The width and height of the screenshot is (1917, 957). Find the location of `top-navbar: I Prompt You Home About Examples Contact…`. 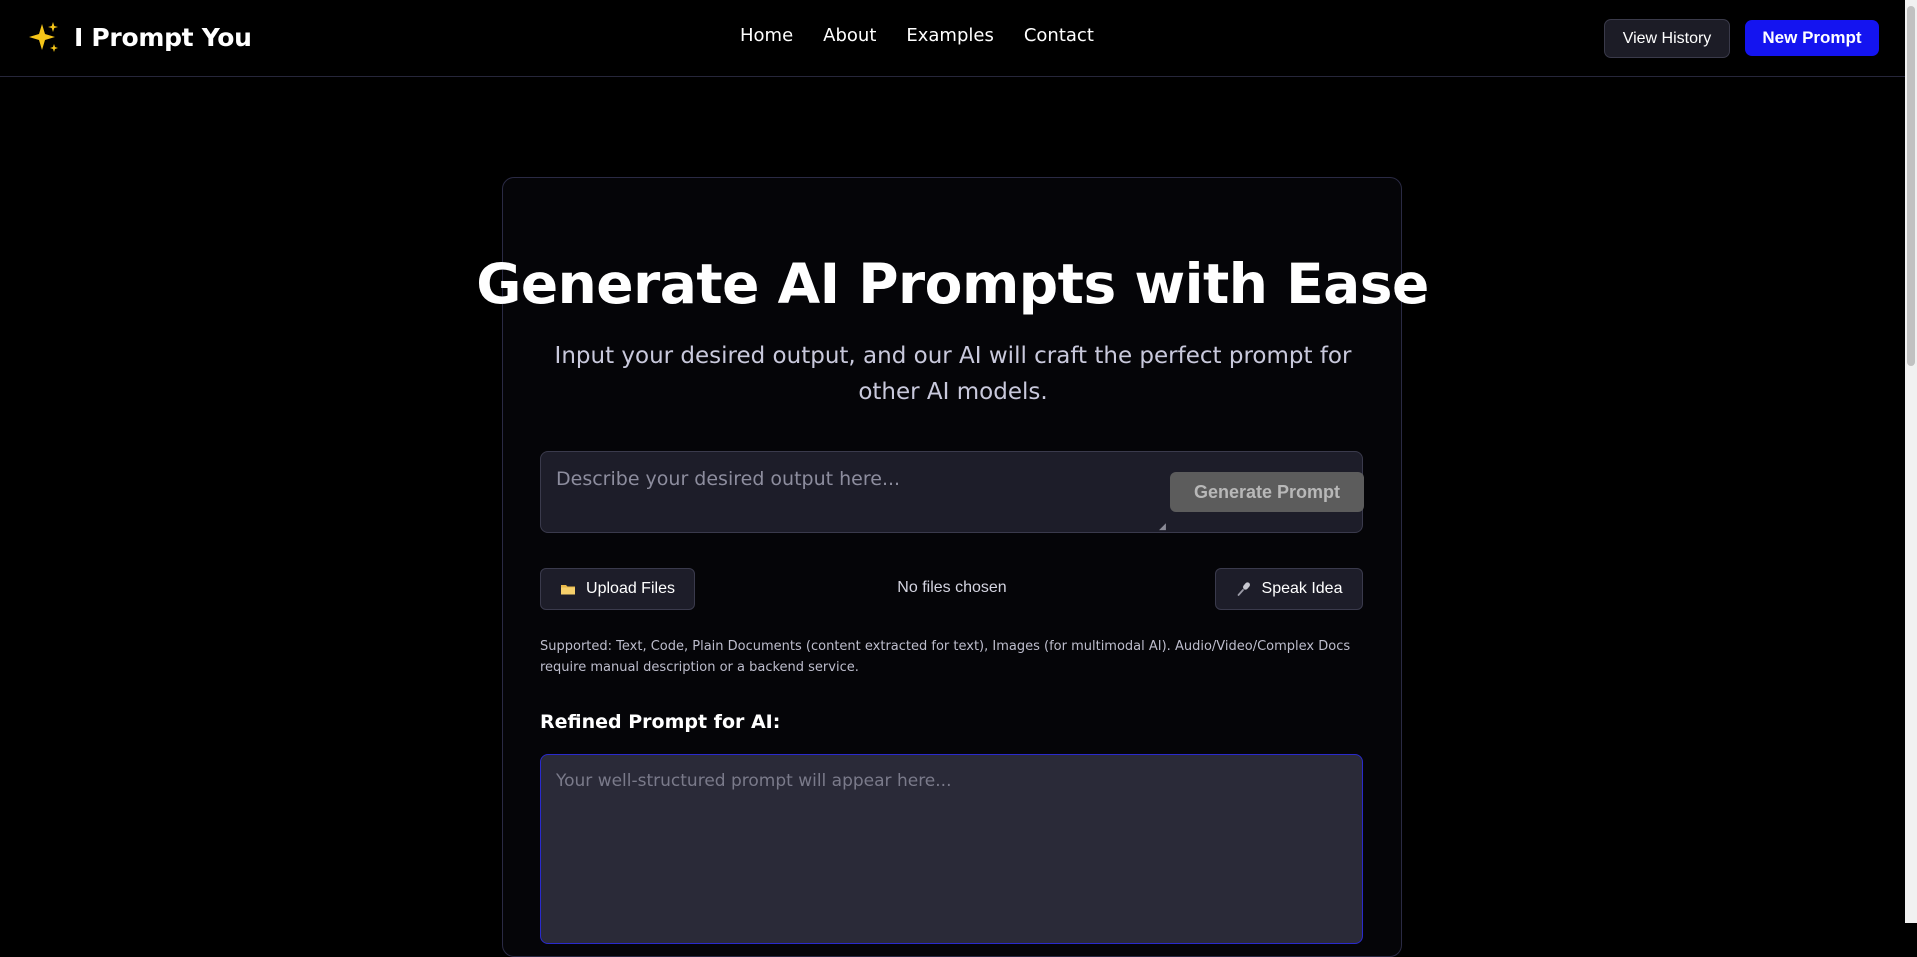

top-navbar: I Prompt You Home About Examples Contact… is located at coordinates (952, 38).